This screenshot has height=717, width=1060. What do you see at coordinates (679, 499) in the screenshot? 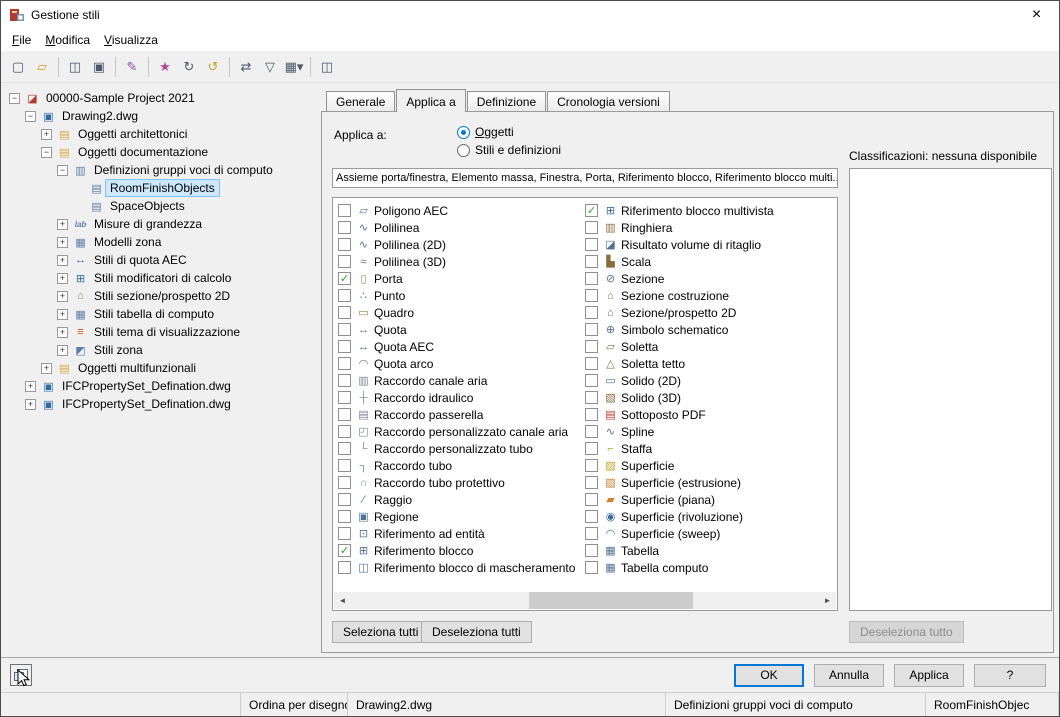
I see `object-list-item: ▰ Superficie (piana)` at bounding box center [679, 499].